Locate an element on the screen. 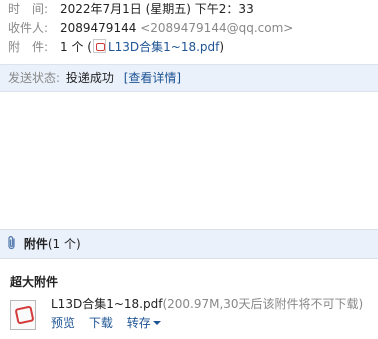 This screenshot has width=378, height=339. time-label: 时 间: is located at coordinates (28, 9).